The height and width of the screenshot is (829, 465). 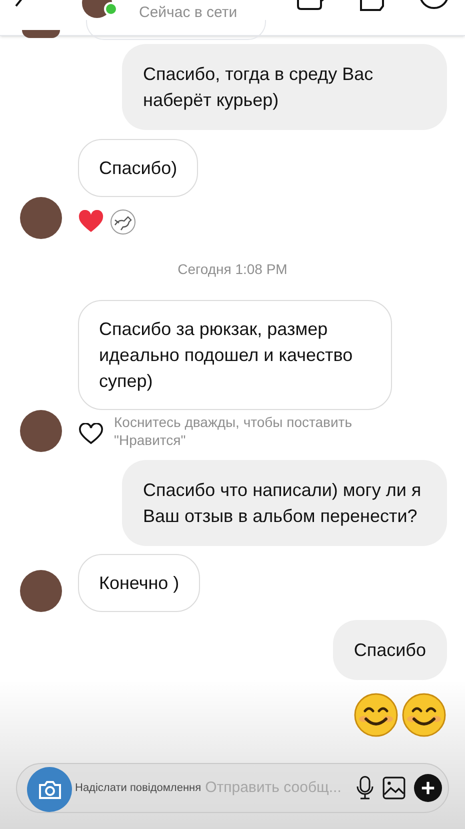 I want to click on flag-icon, so click(x=372, y=6).